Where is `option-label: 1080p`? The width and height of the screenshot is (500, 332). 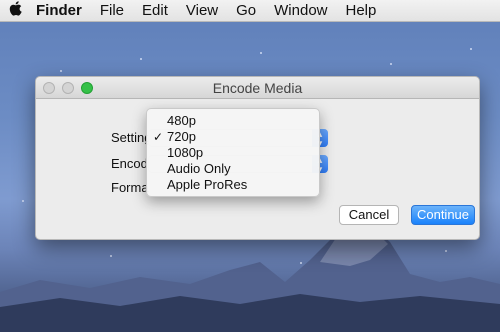
option-label: 1080p is located at coordinates (185, 152).